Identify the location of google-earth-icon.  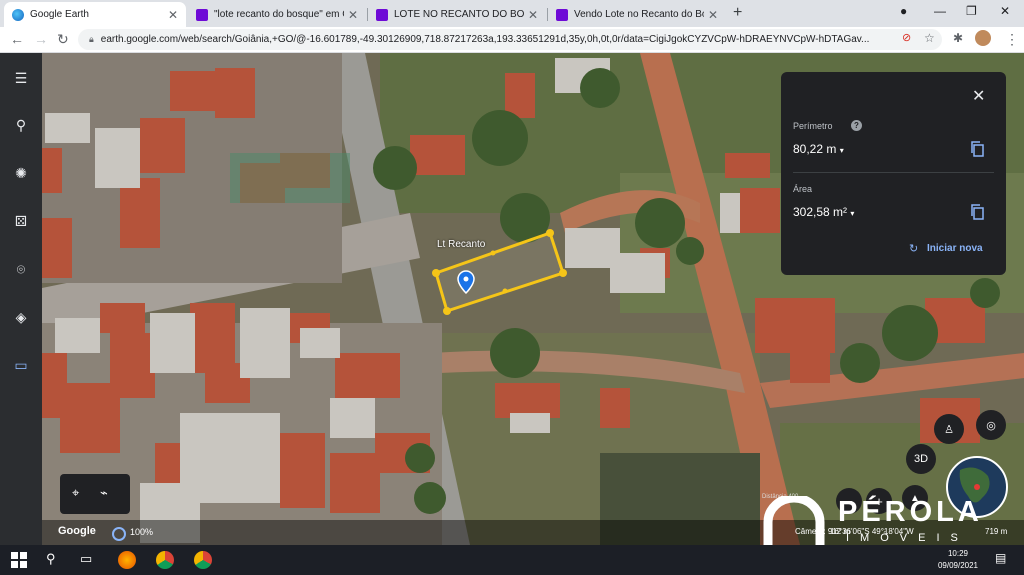
(18, 14).